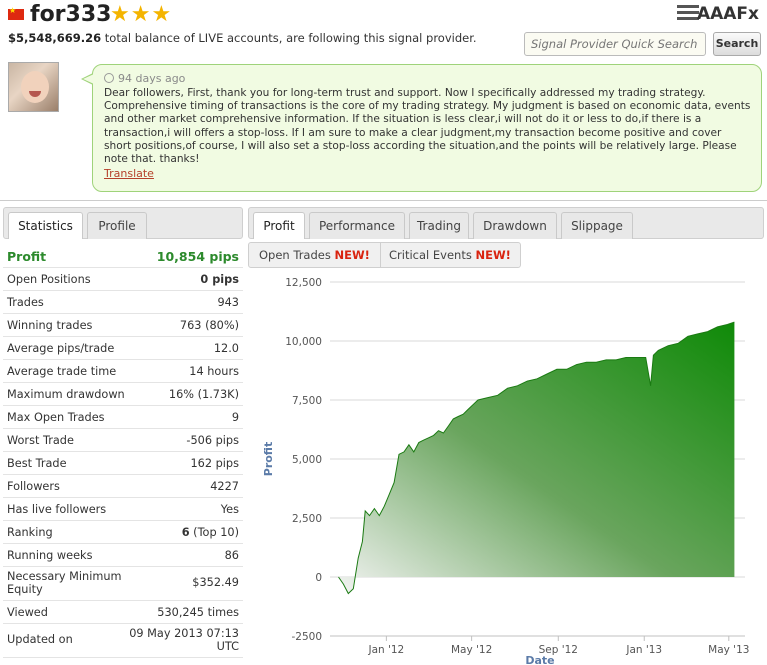 This screenshot has width=767, height=665. What do you see at coordinates (123, 532) in the screenshot?
I see `stat-row-ranking: Ranking 6 (Top 10)` at bounding box center [123, 532].